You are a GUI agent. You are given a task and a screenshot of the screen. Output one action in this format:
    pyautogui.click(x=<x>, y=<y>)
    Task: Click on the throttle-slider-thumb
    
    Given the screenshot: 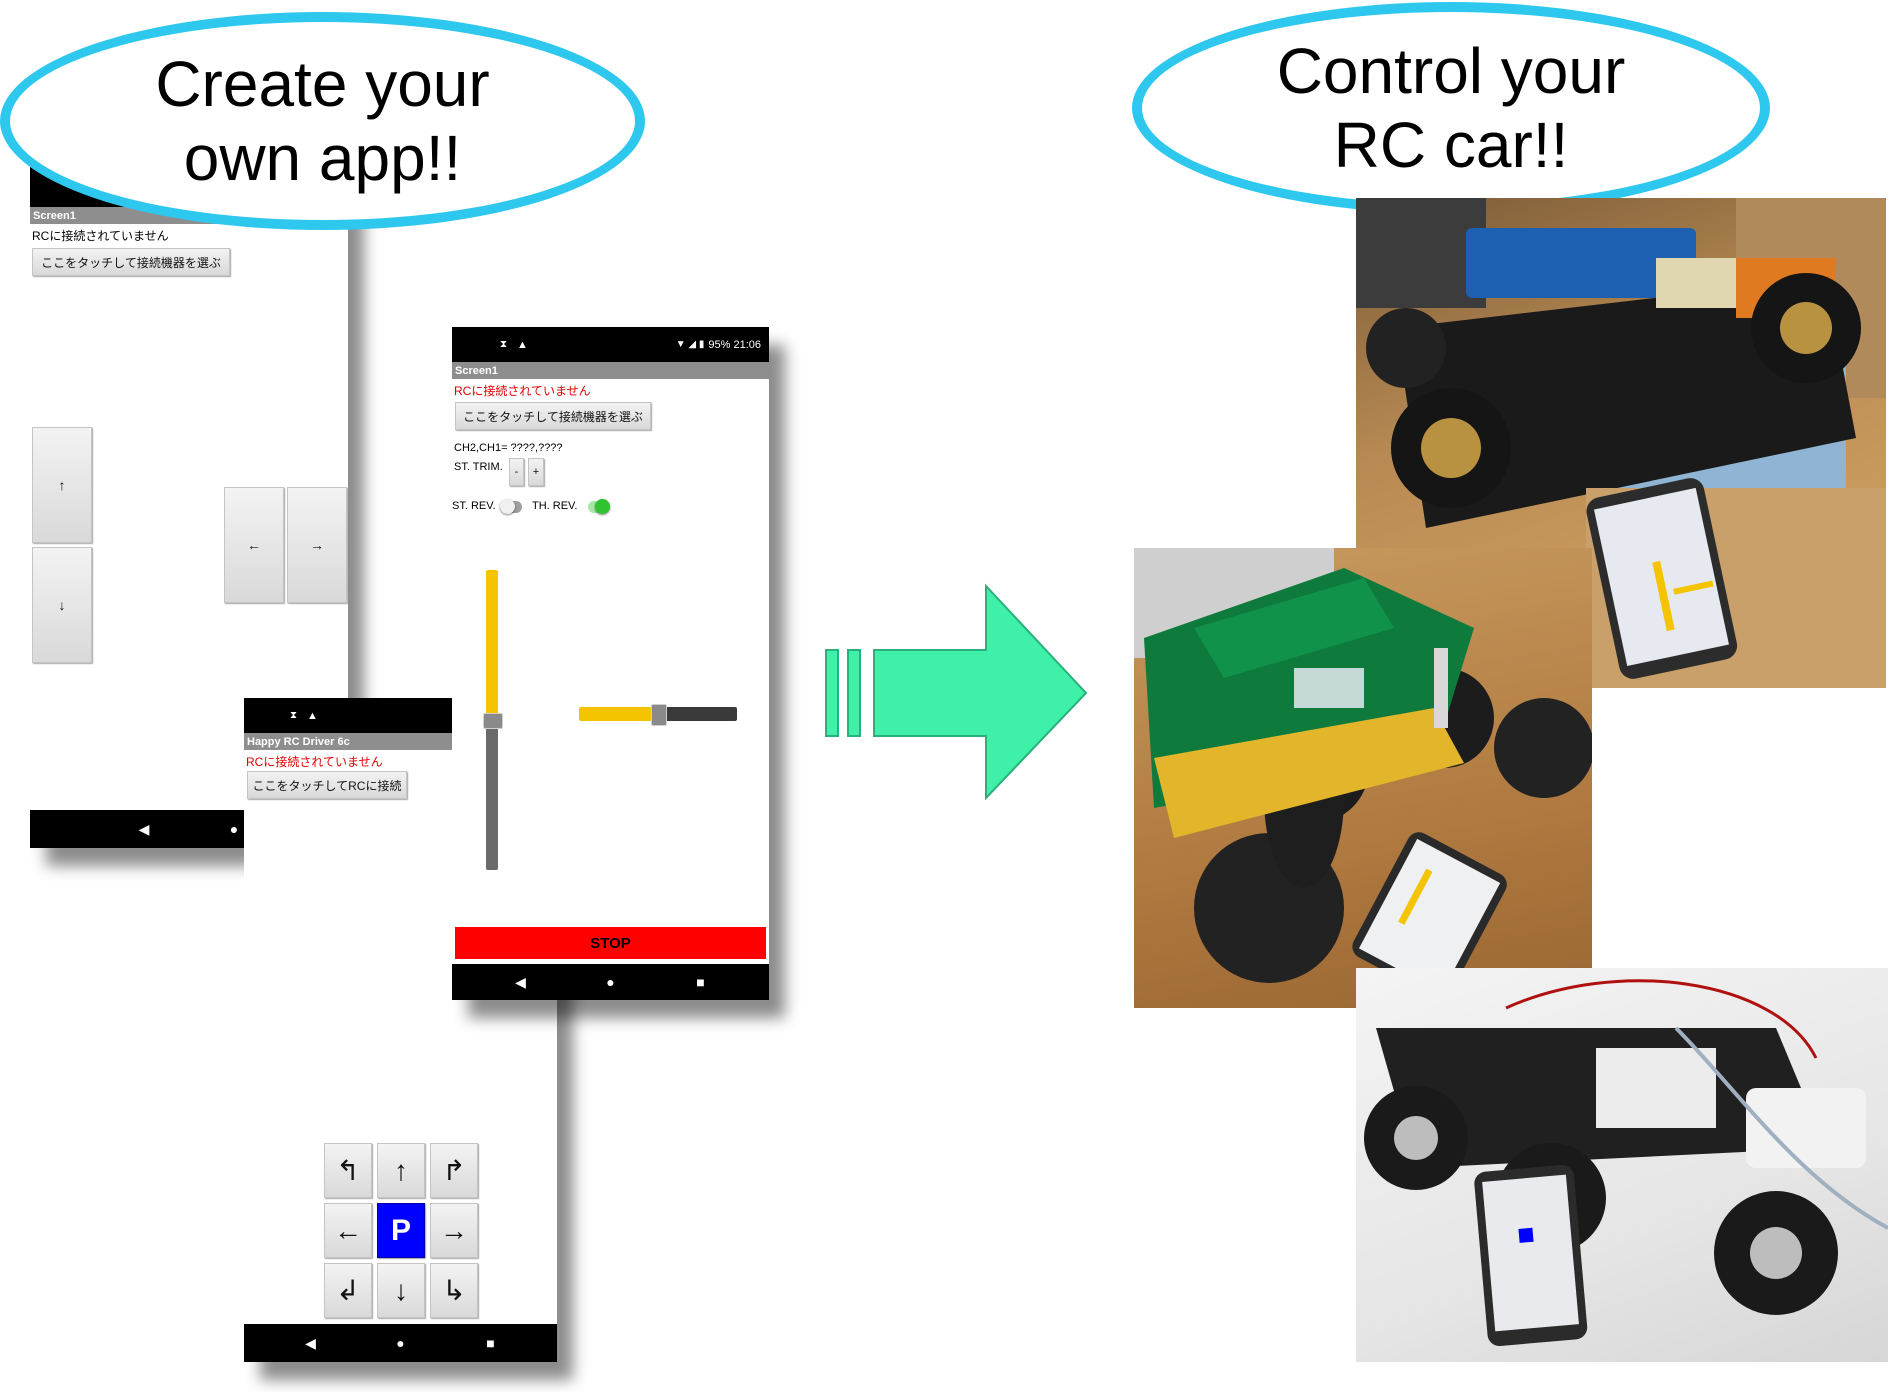 What is the action you would take?
    pyautogui.click(x=493, y=721)
    